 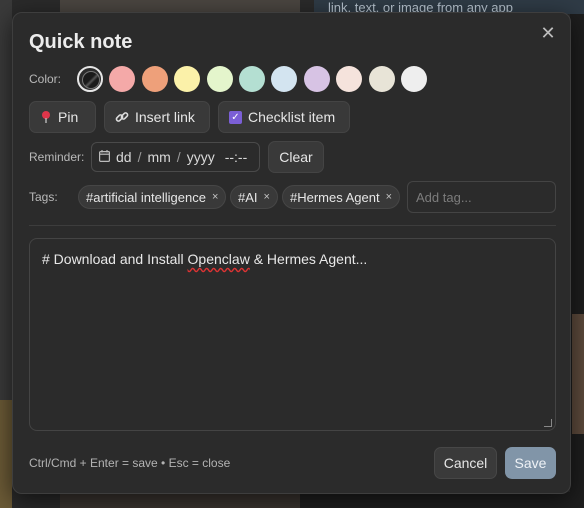 I want to click on pin-button: Pin, so click(x=62, y=117).